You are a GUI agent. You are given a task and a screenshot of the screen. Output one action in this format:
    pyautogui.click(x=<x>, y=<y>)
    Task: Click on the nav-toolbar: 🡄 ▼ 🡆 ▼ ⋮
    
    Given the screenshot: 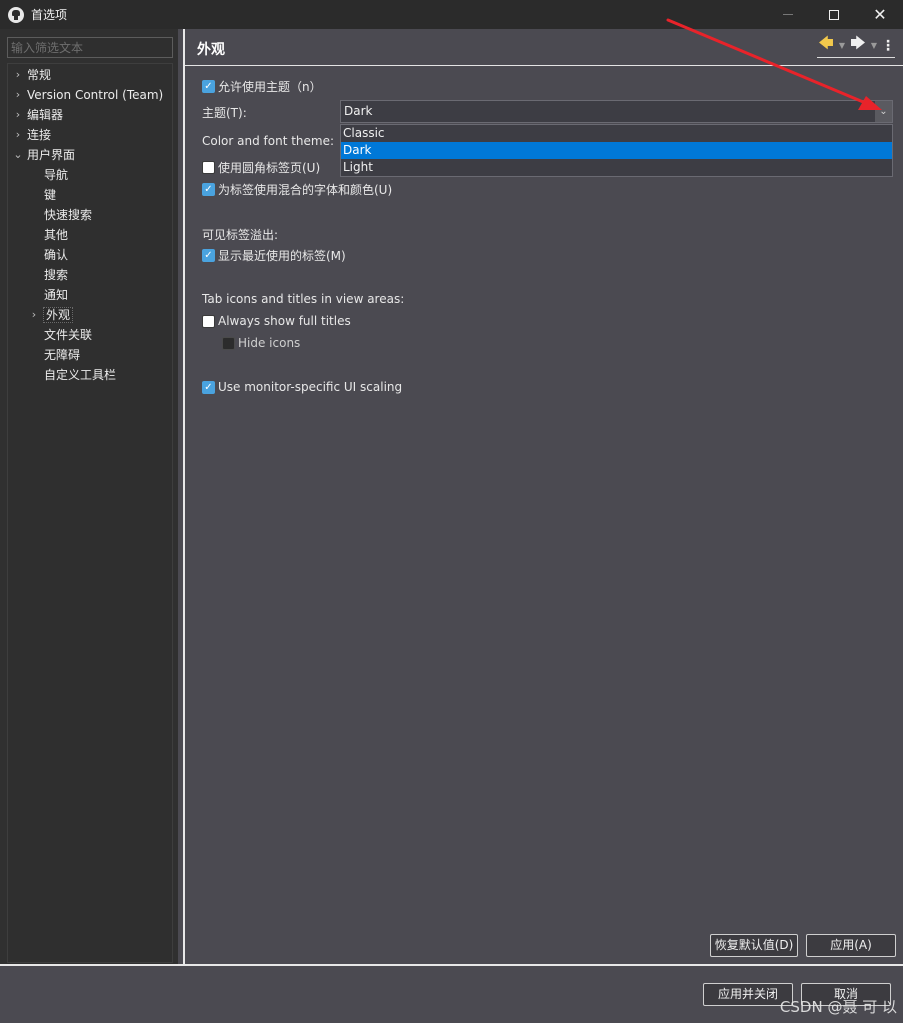 What is the action you would take?
    pyautogui.click(x=856, y=45)
    